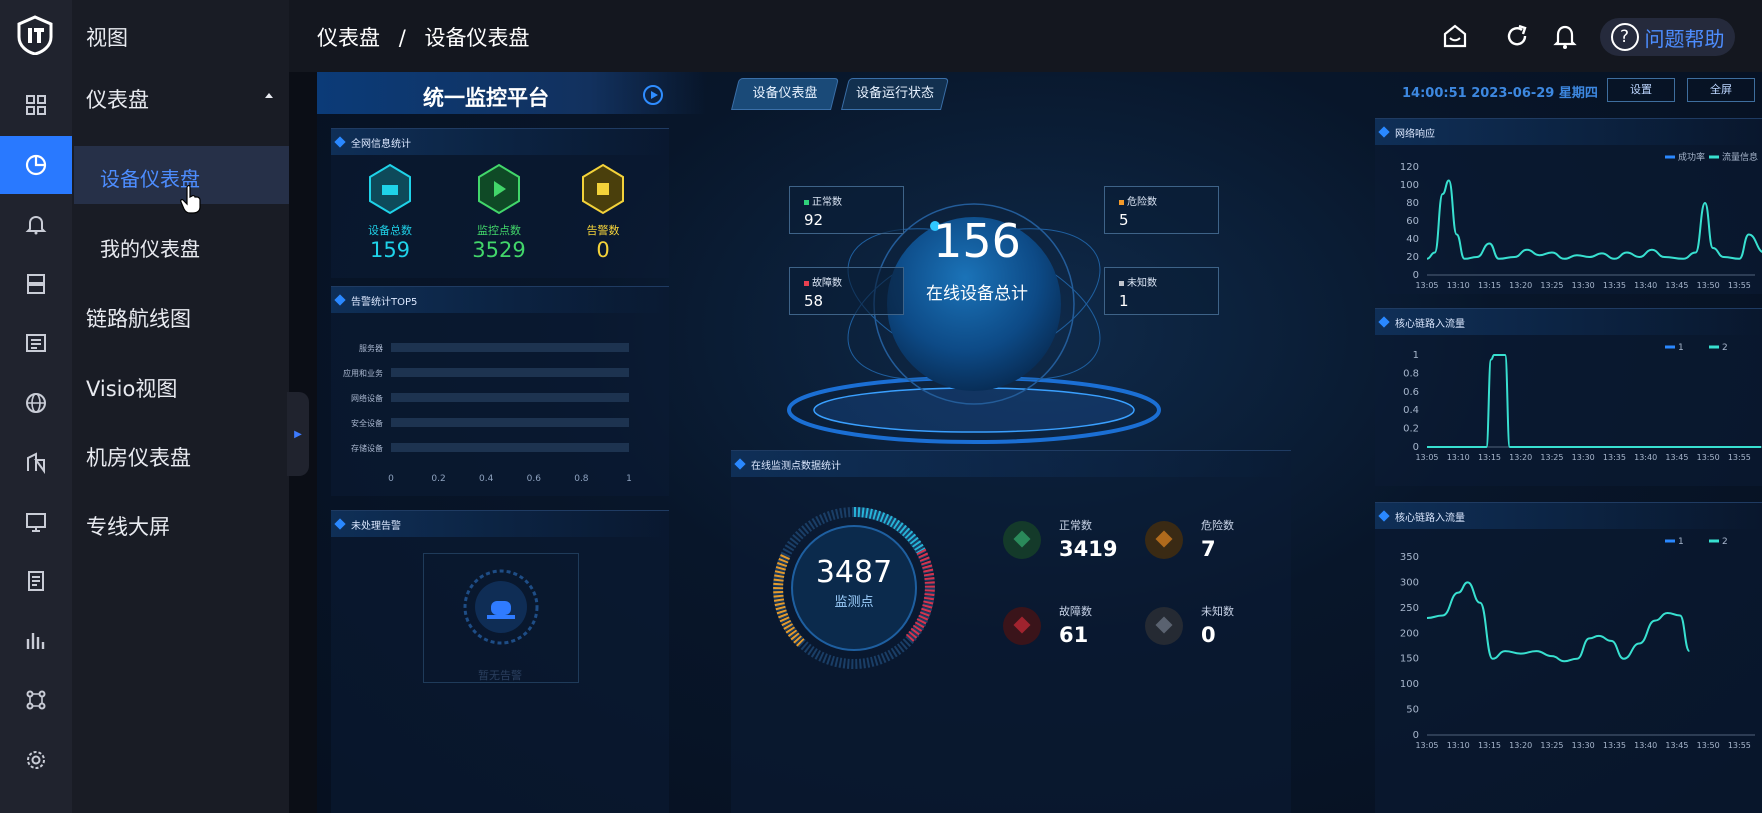 This screenshot has height=813, width=1762. I want to click on x-tick-label: 13:10, so click(1458, 457).